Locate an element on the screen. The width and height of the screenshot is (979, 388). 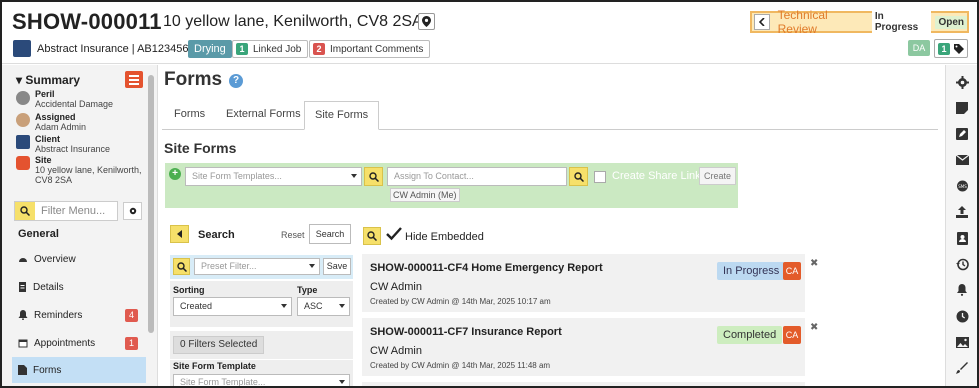
upload-icon is located at coordinates (962, 212).